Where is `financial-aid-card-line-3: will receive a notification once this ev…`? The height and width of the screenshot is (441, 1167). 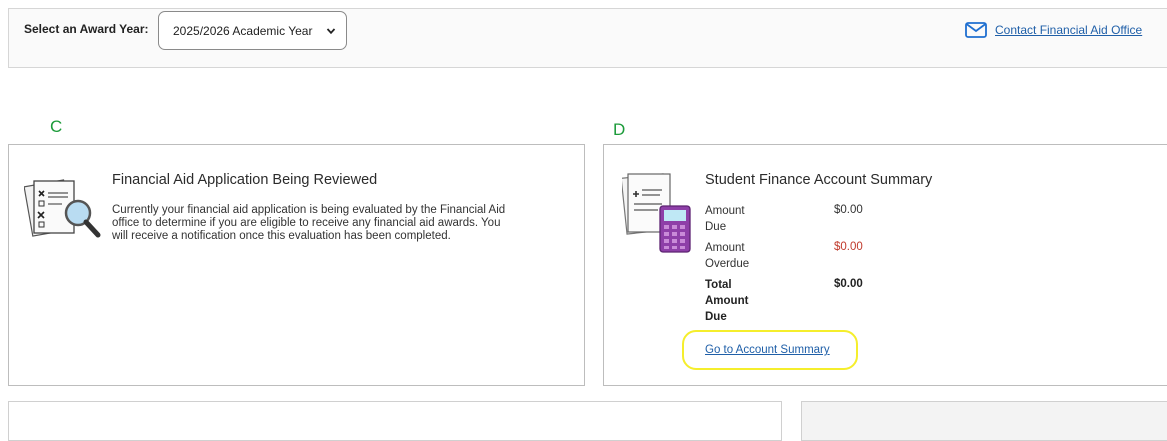
financial-aid-card-line-3: will receive a notification once this ev… is located at coordinates (281, 236).